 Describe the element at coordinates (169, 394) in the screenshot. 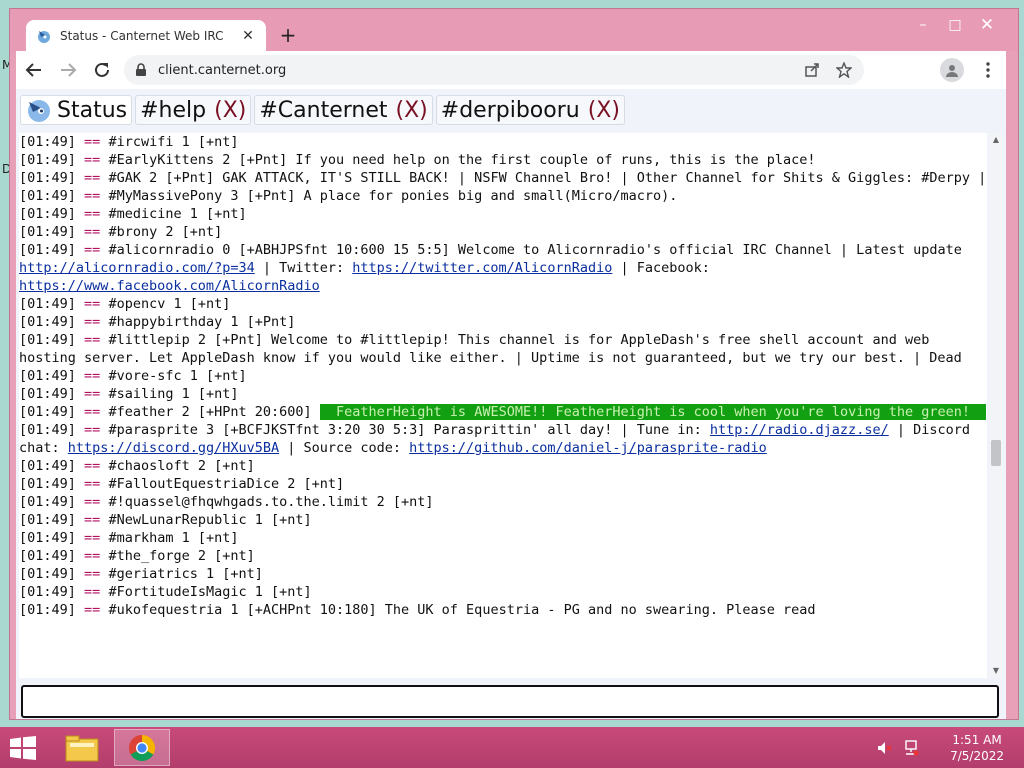

I see `log-message-text: #sailing 1 [+nt]` at that location.